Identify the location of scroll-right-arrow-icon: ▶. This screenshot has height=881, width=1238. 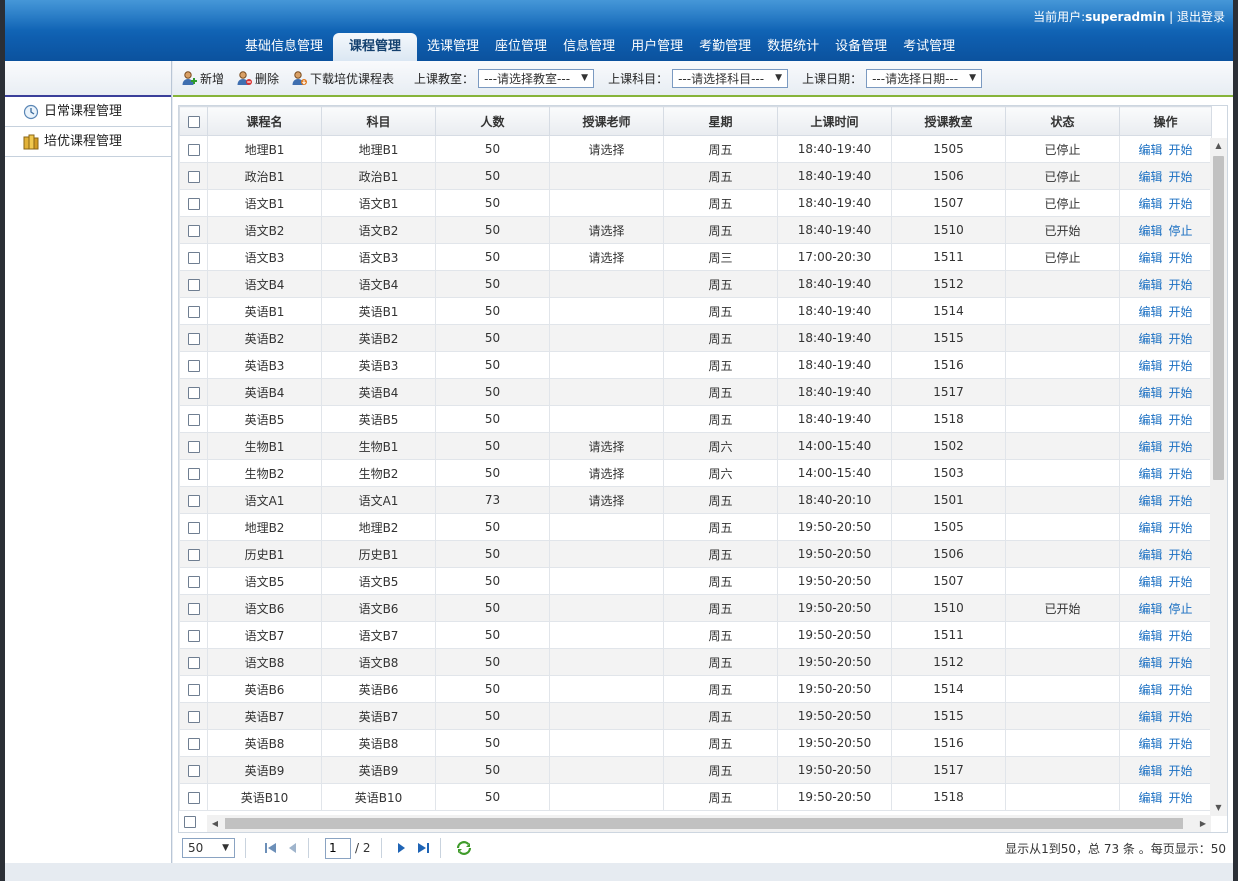
(1203, 823).